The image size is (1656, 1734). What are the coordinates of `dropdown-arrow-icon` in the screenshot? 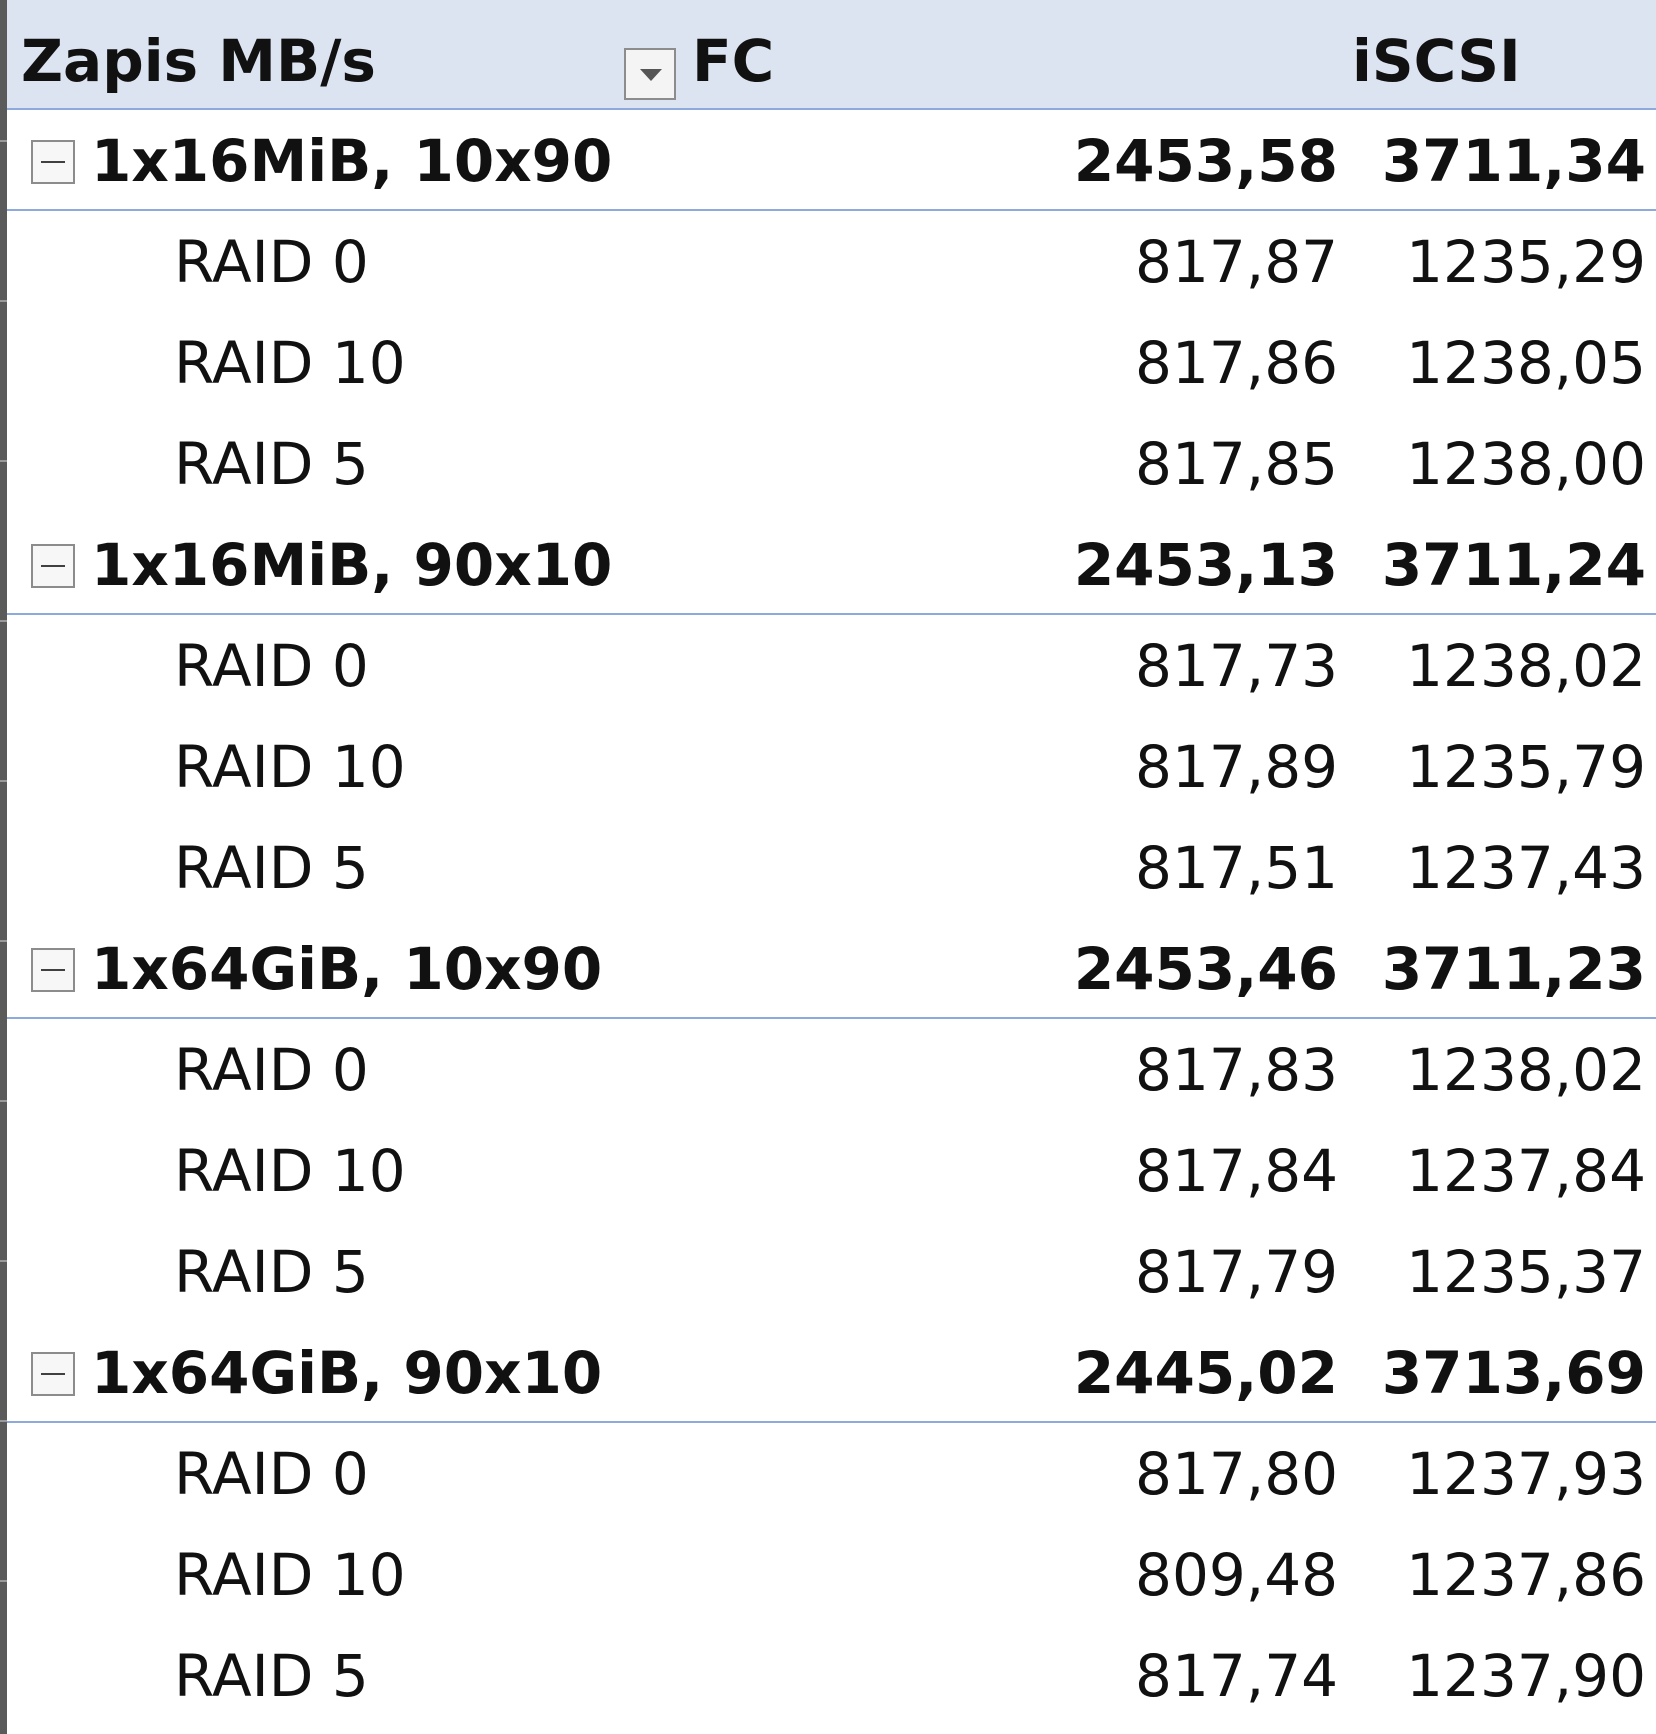 It's located at (651, 75).